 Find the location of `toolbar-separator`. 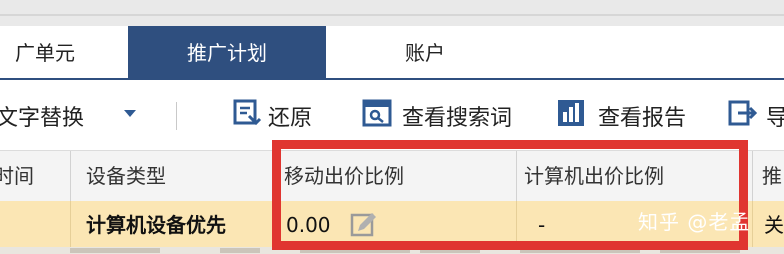

toolbar-separator is located at coordinates (176, 116).